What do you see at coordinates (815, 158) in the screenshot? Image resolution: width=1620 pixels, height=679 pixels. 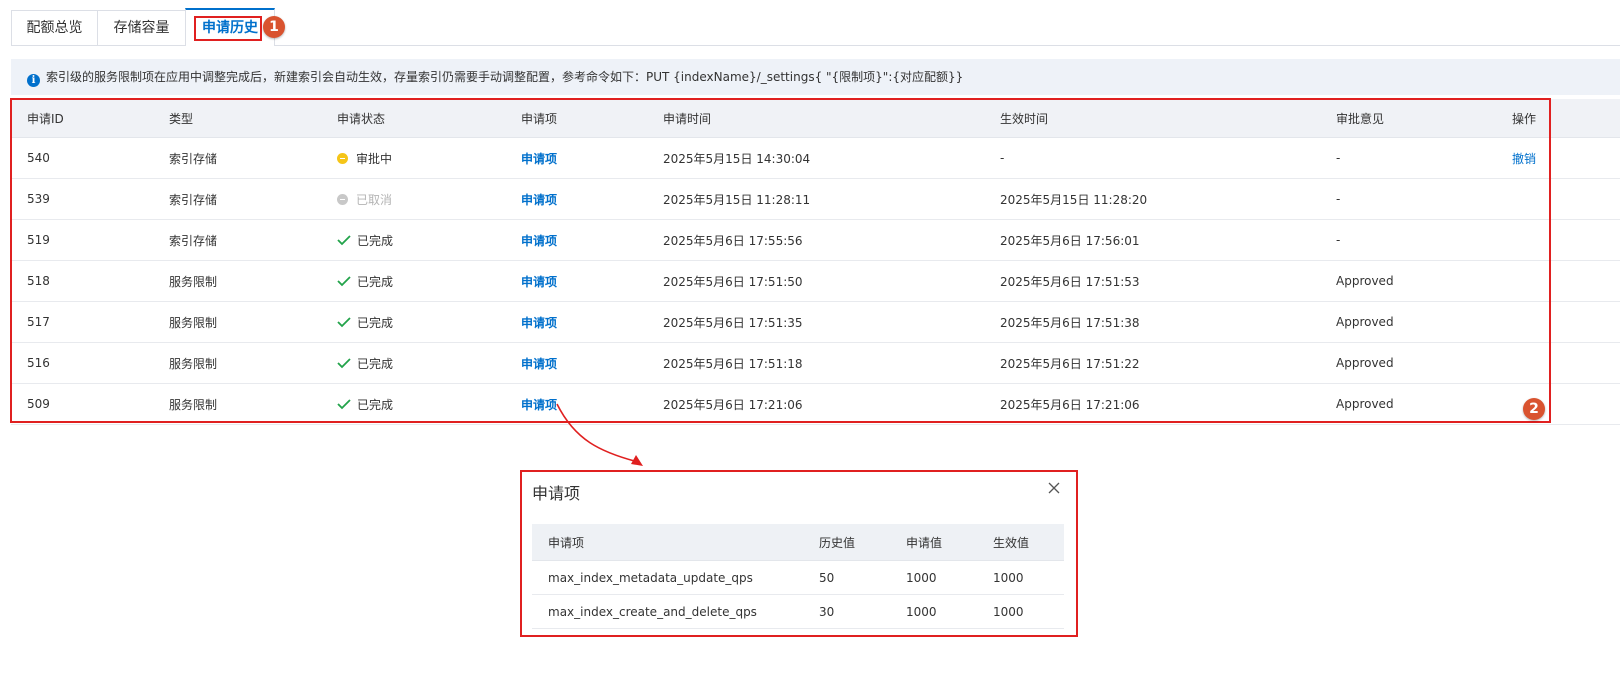 I see `table-row: 540 索引存储 审批中 申请项 2025年5月15日 14:30:04 - - 撤销` at bounding box center [815, 158].